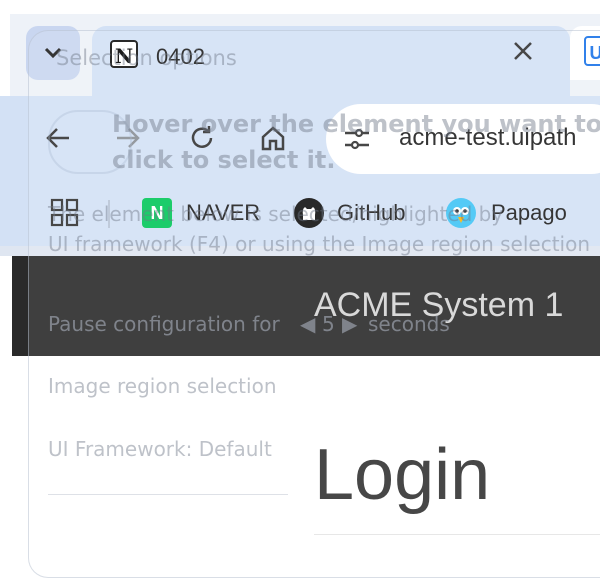  I want to click on pause-unit: seconds, so click(409, 324).